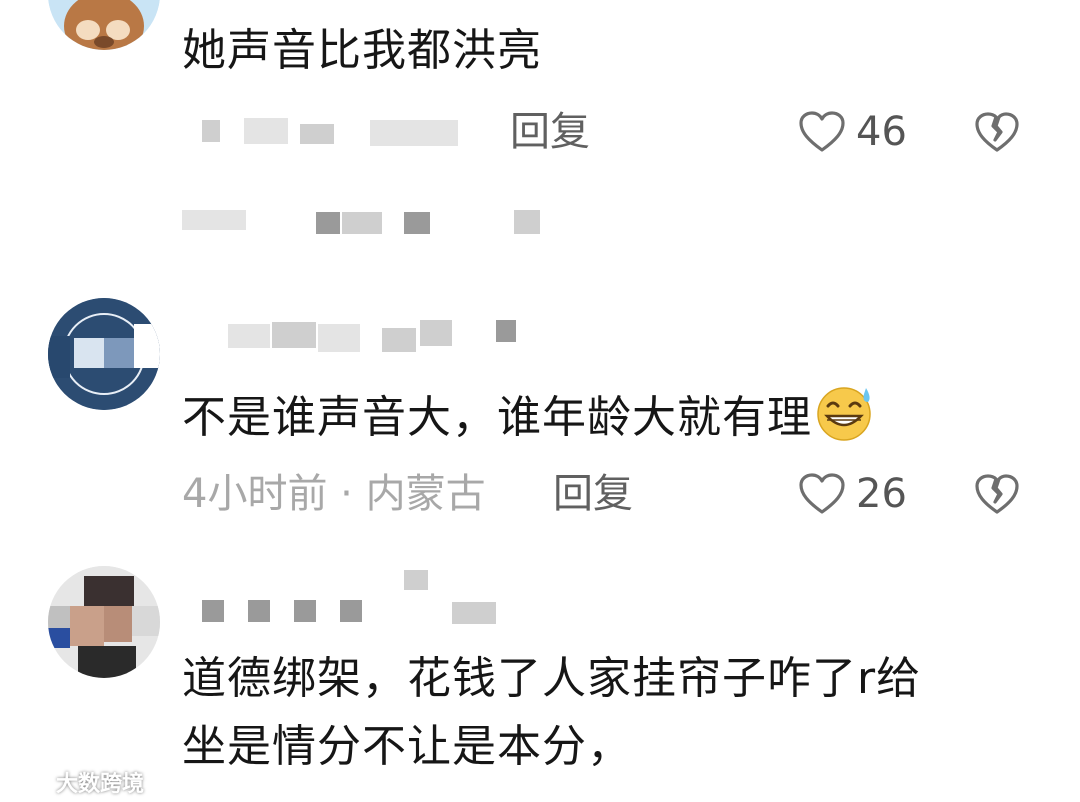 The height and width of the screenshot is (802, 1080). Describe the element at coordinates (407, 746) in the screenshot. I see `comment-text-line2: 坐是情分不让是本分，` at that location.